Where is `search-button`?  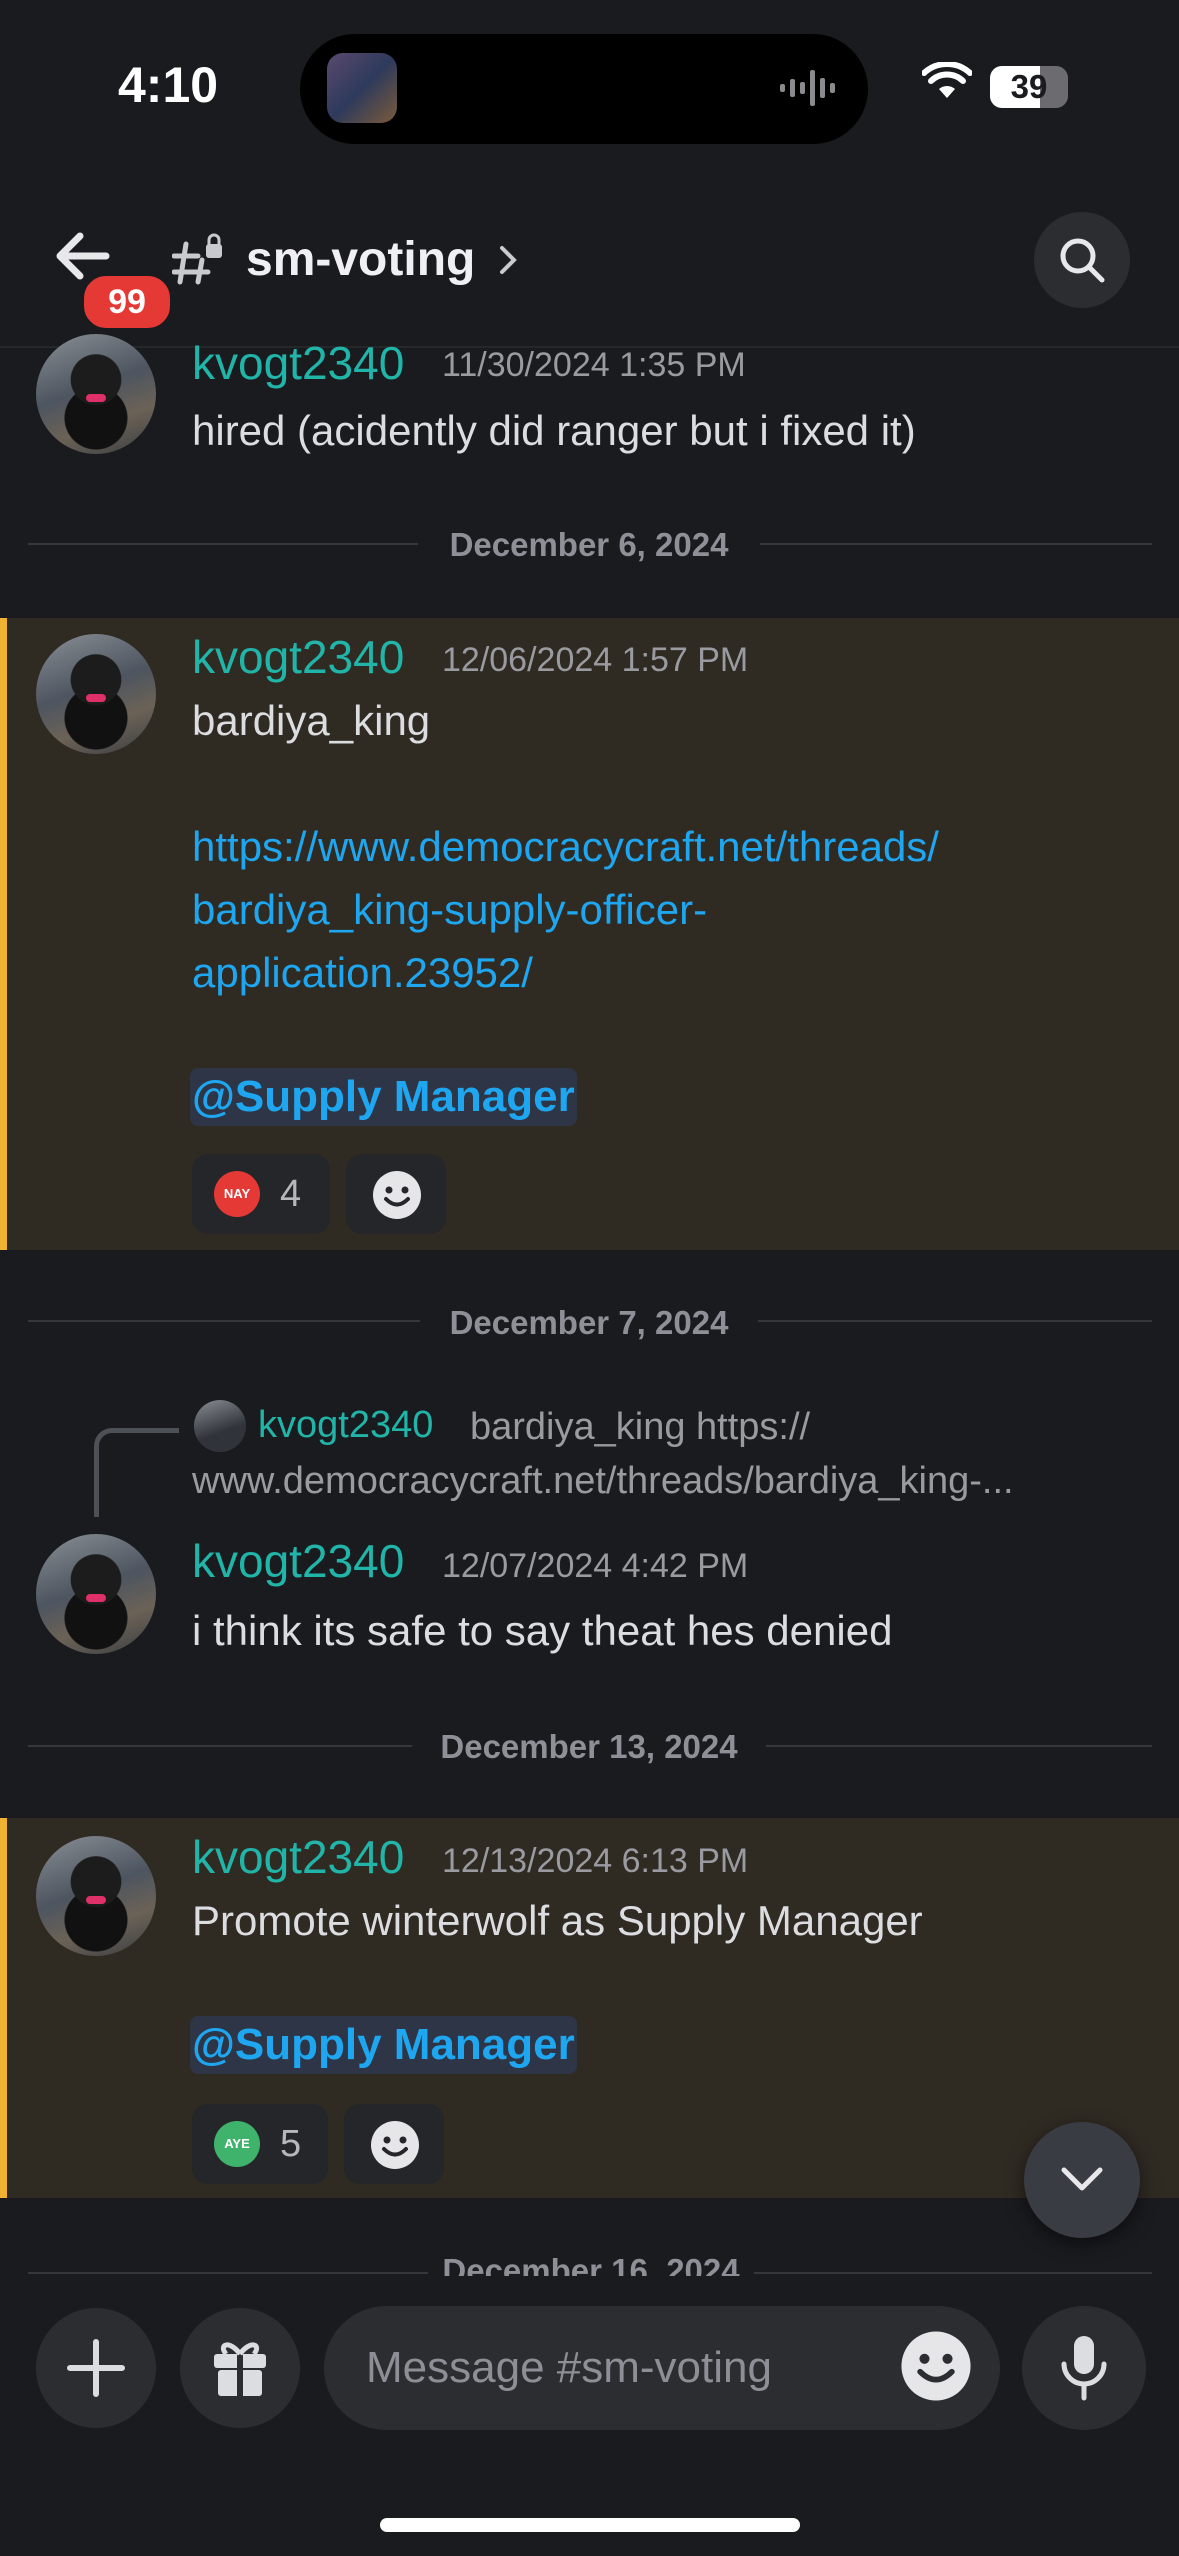
search-button is located at coordinates (1082, 260).